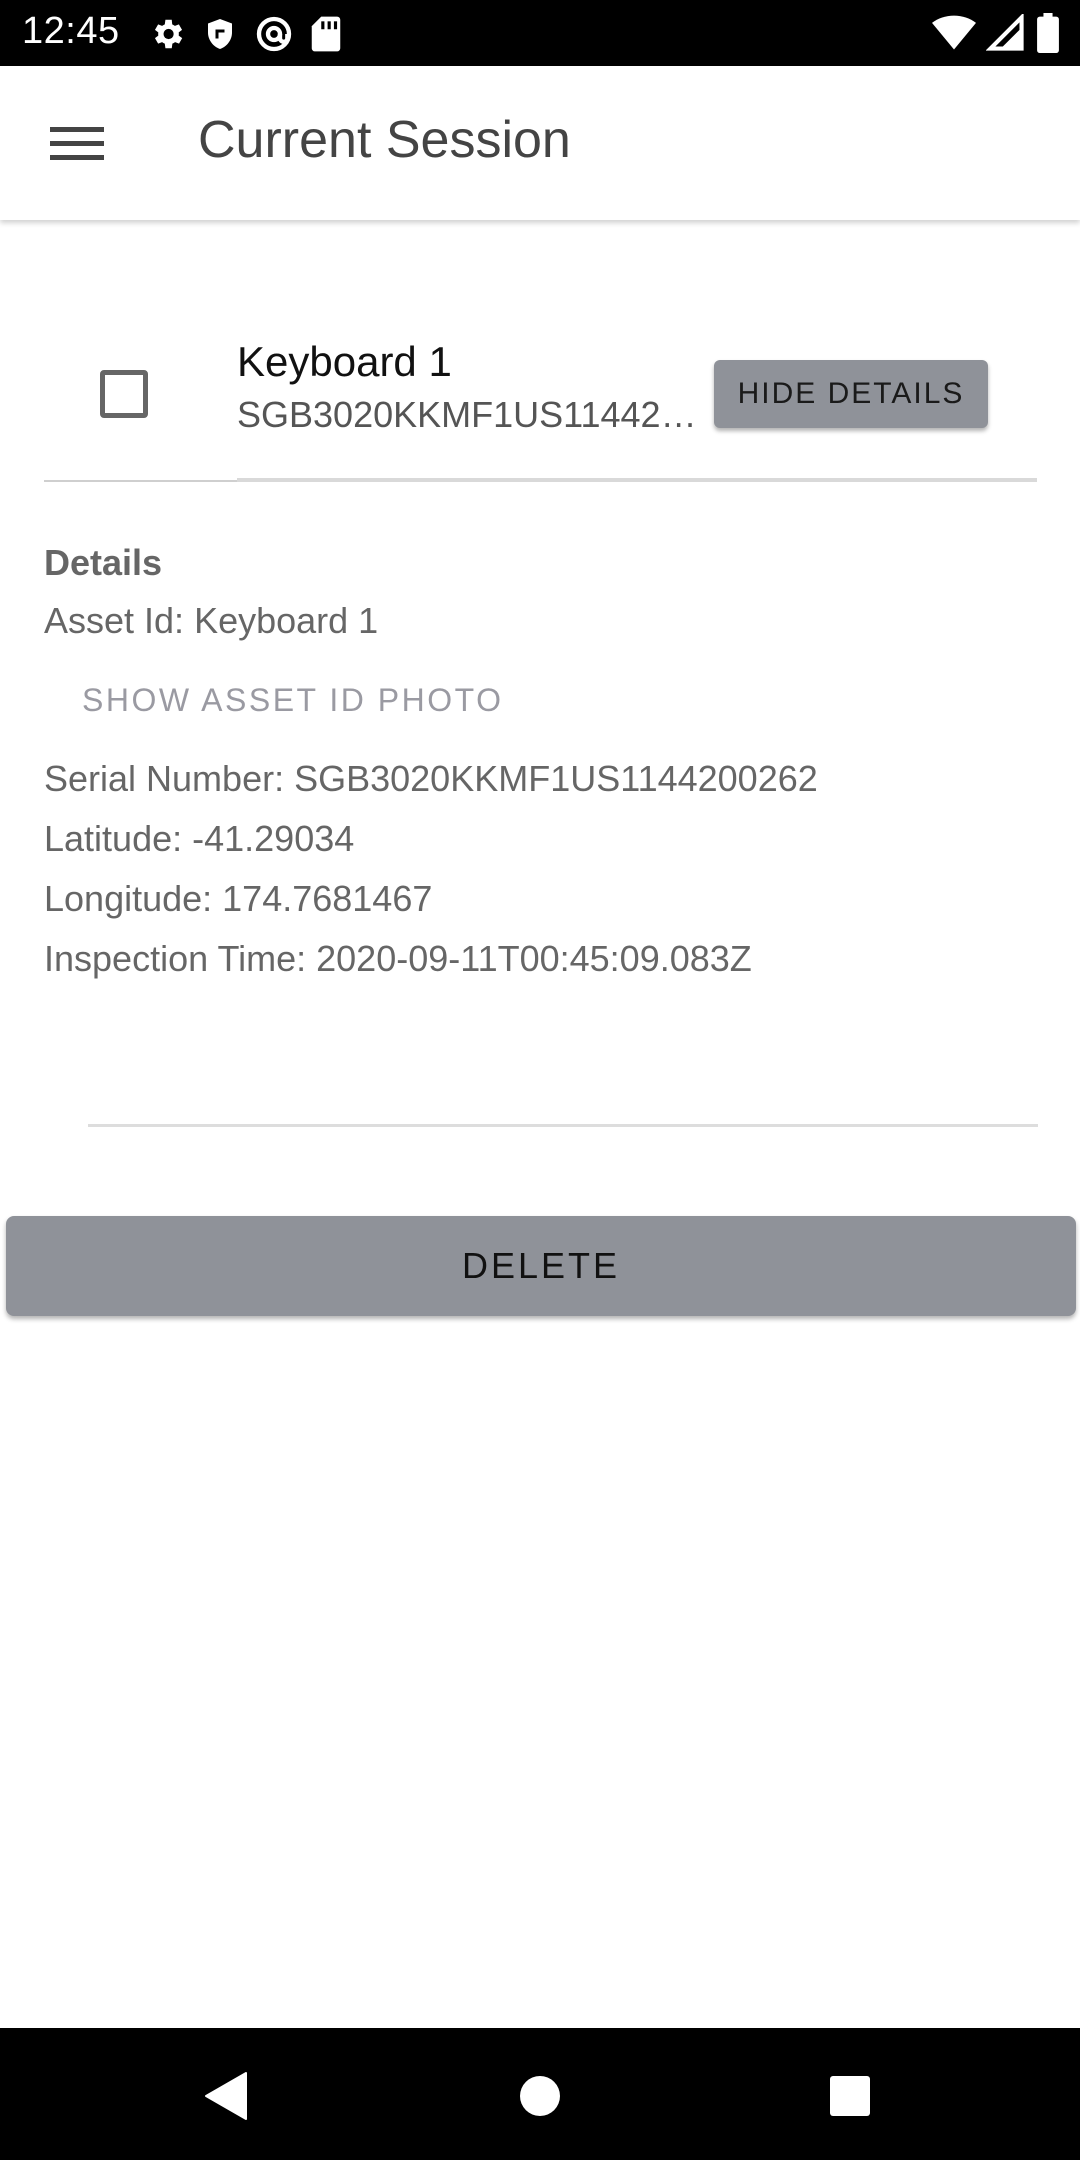 The height and width of the screenshot is (2160, 1080). I want to click on shield-icon, so click(220, 34).